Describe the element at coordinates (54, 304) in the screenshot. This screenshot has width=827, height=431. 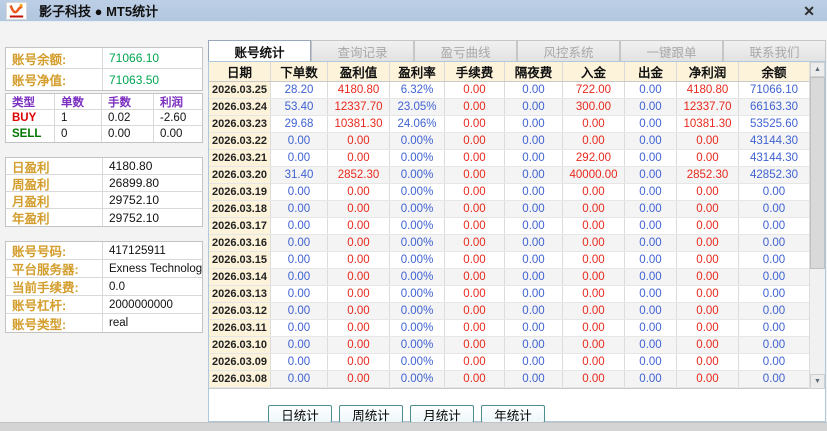
I see `leverage-label: 账号杠杆:` at that location.